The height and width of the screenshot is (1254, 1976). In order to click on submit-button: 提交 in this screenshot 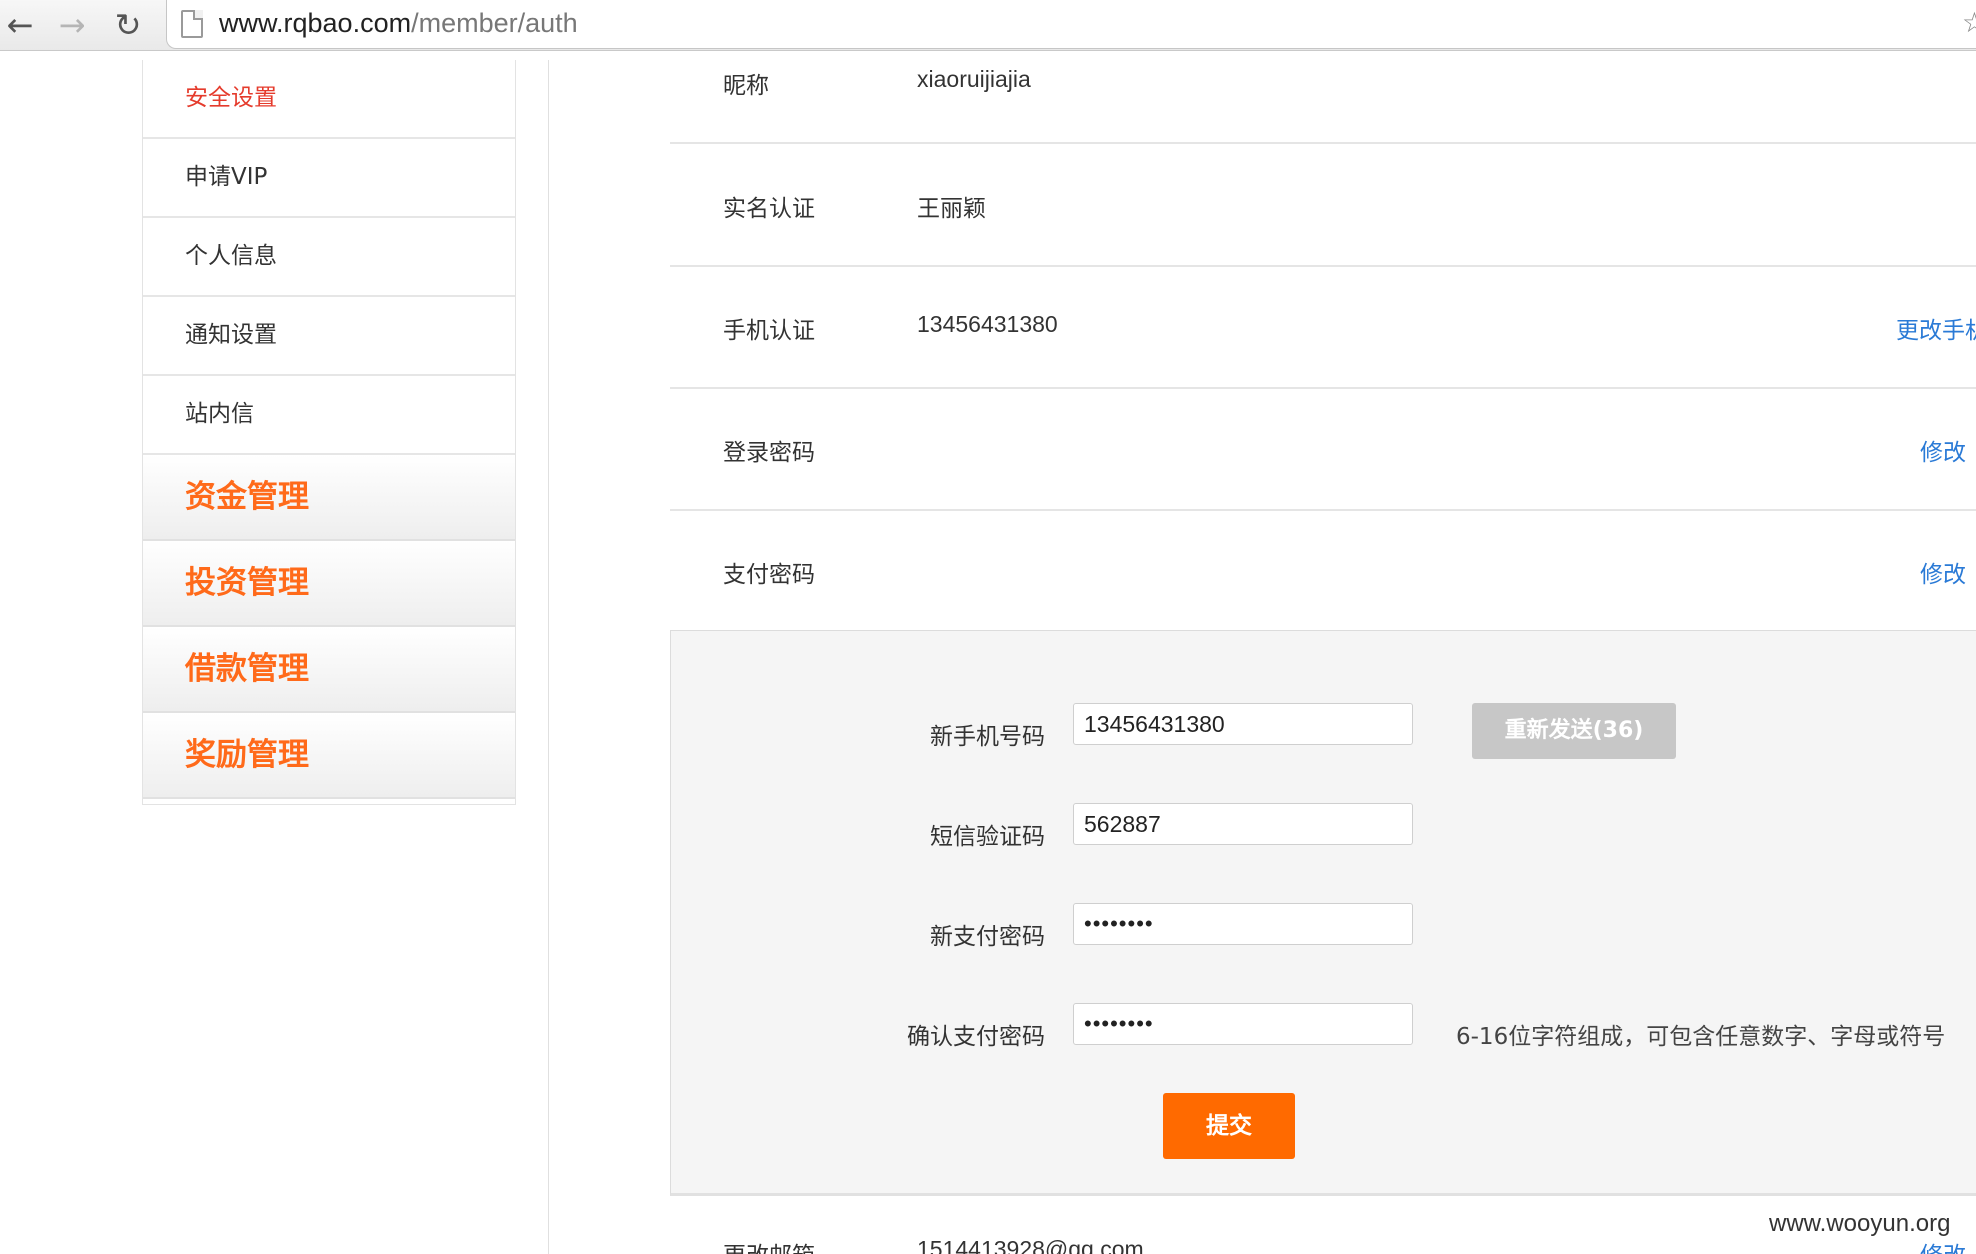, I will do `click(1229, 1126)`.